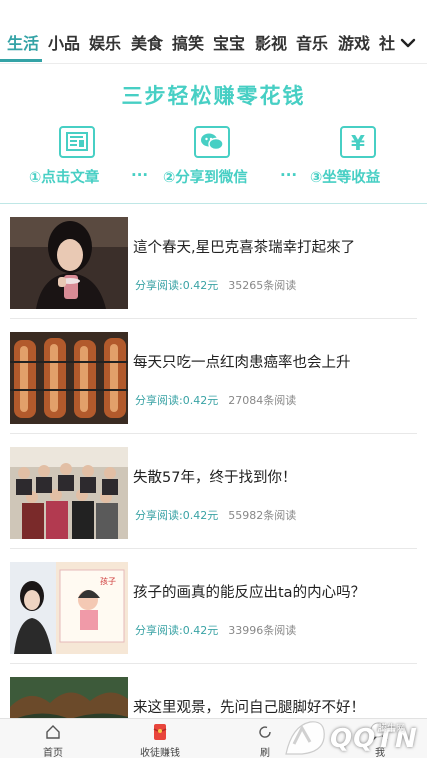  What do you see at coordinates (188, 44) in the screenshot?
I see `tab-funny: 搞笑` at bounding box center [188, 44].